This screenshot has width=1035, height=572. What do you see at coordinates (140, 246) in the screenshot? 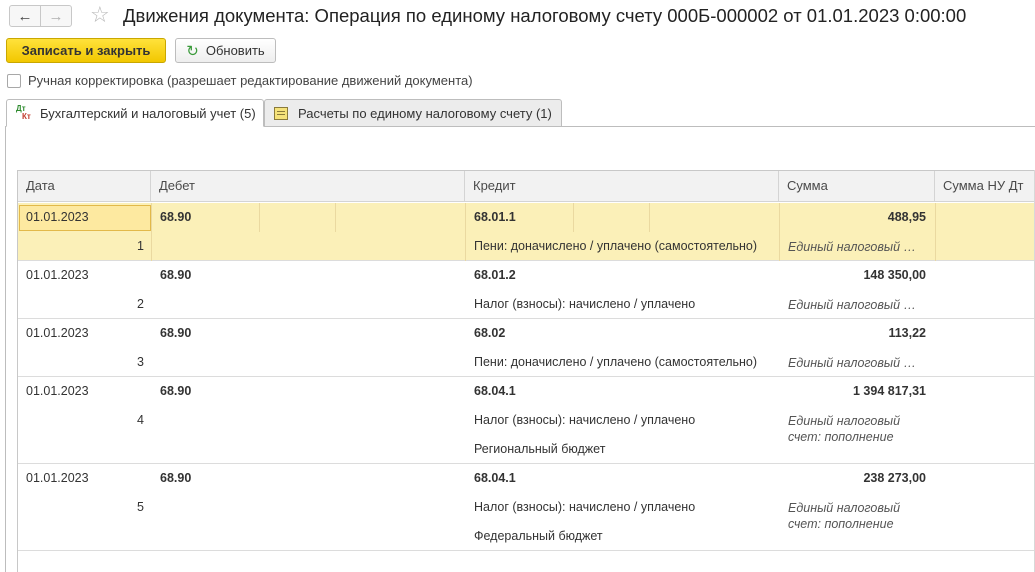
I see `row-number: 1` at bounding box center [140, 246].